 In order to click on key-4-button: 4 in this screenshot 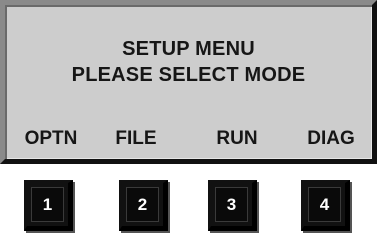, I will do `click(325, 205)`.